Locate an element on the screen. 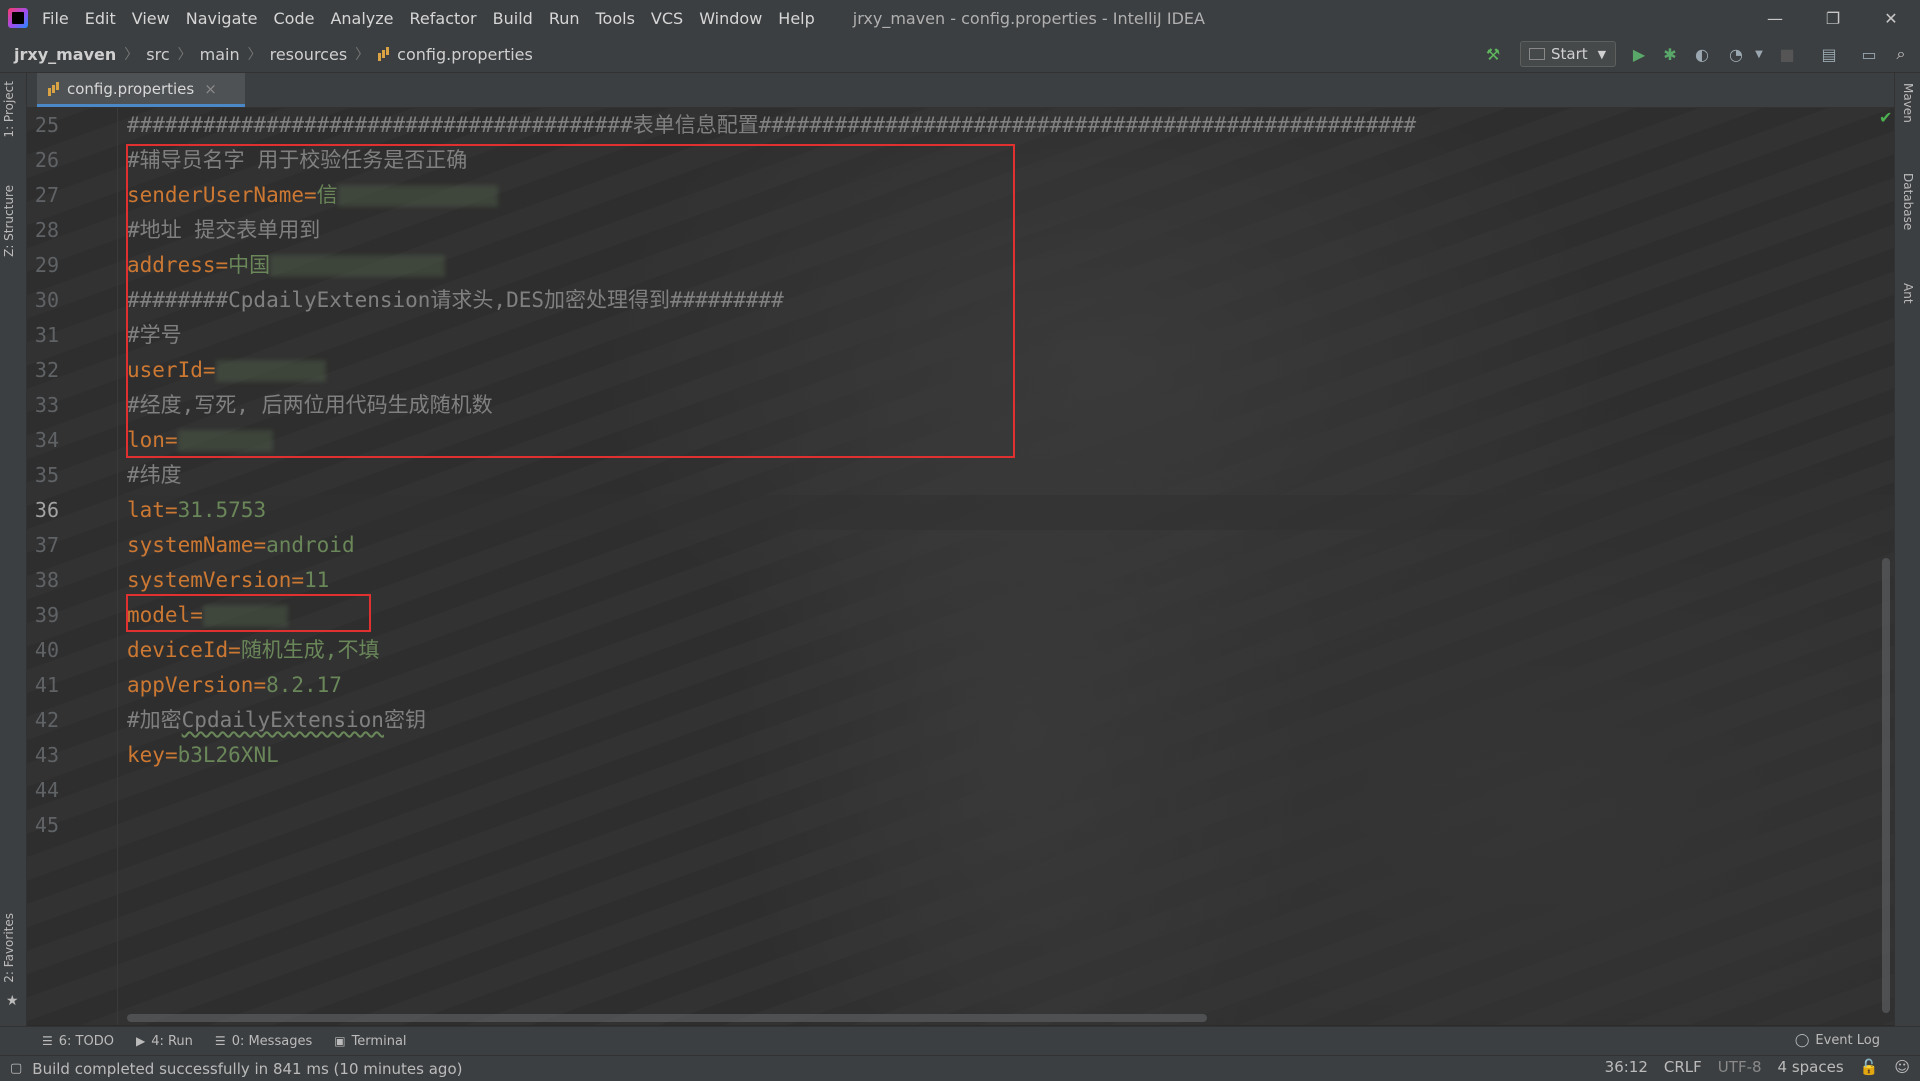  line-number: 28 is located at coordinates (46, 230).